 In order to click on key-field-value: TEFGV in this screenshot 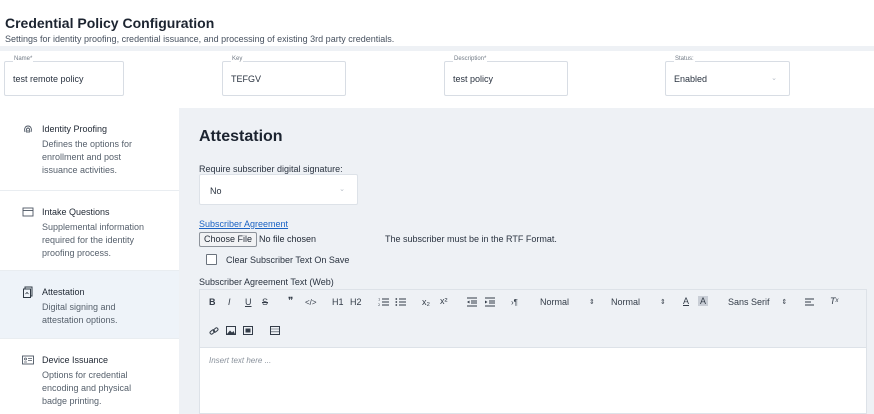, I will do `click(246, 79)`.